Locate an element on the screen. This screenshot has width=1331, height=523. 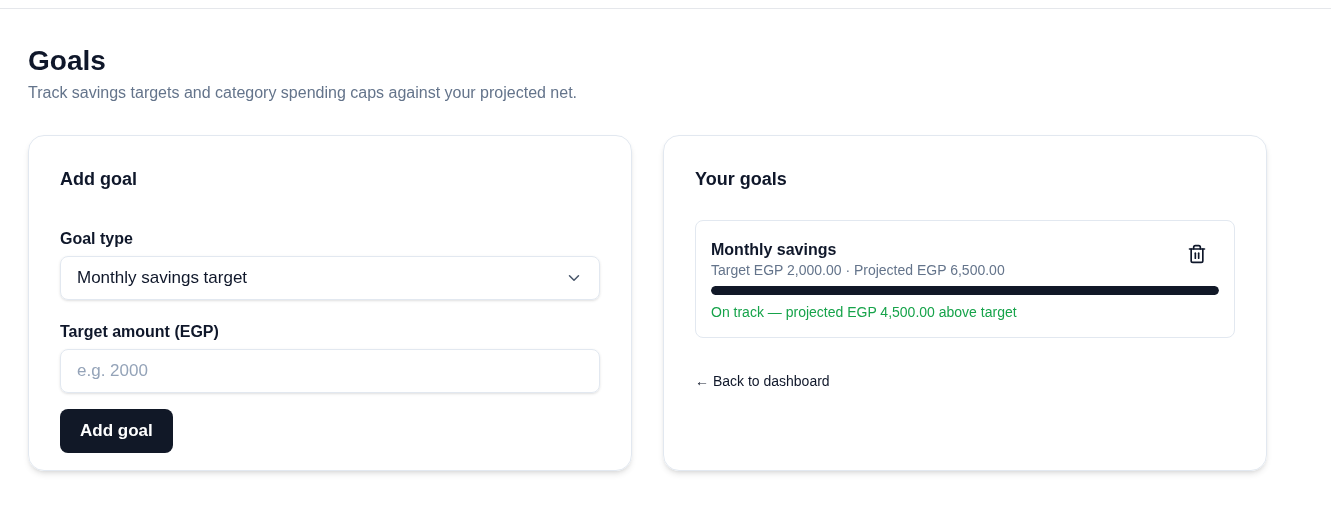
select-field: Monthly savings target is located at coordinates (330, 278).